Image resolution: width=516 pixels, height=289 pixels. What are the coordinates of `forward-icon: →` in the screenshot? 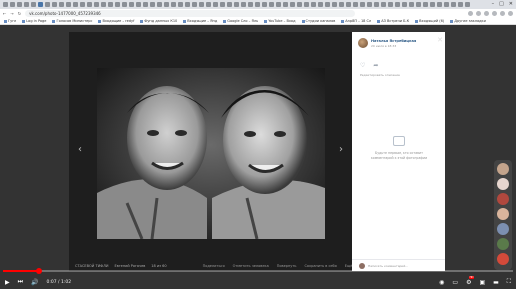 It's located at (11, 13).